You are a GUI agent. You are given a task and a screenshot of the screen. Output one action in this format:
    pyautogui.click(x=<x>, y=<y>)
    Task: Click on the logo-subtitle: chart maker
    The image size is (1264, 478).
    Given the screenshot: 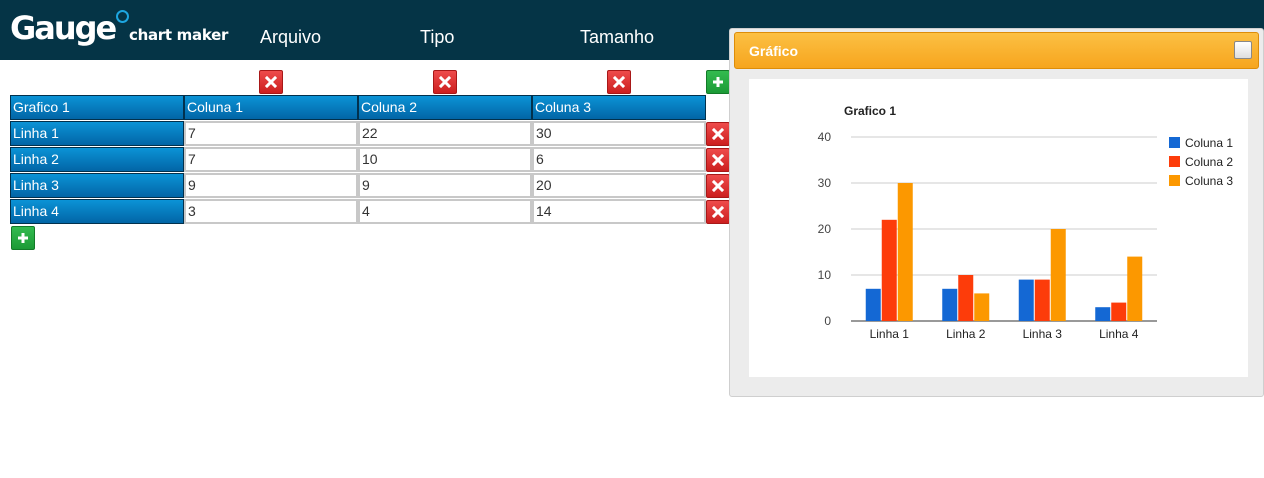 What is the action you would take?
    pyautogui.click(x=179, y=35)
    